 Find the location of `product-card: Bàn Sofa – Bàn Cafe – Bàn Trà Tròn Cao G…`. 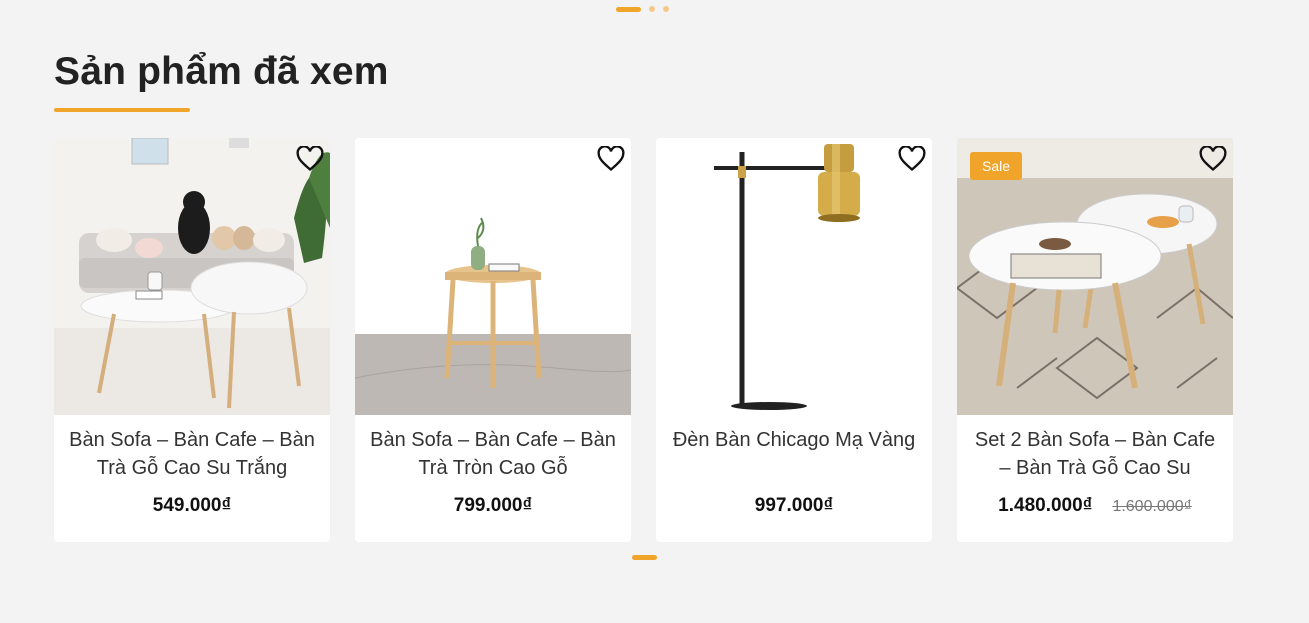

product-card: Bàn Sofa – Bàn Cafe – Bàn Trà Tròn Cao G… is located at coordinates (493, 340).